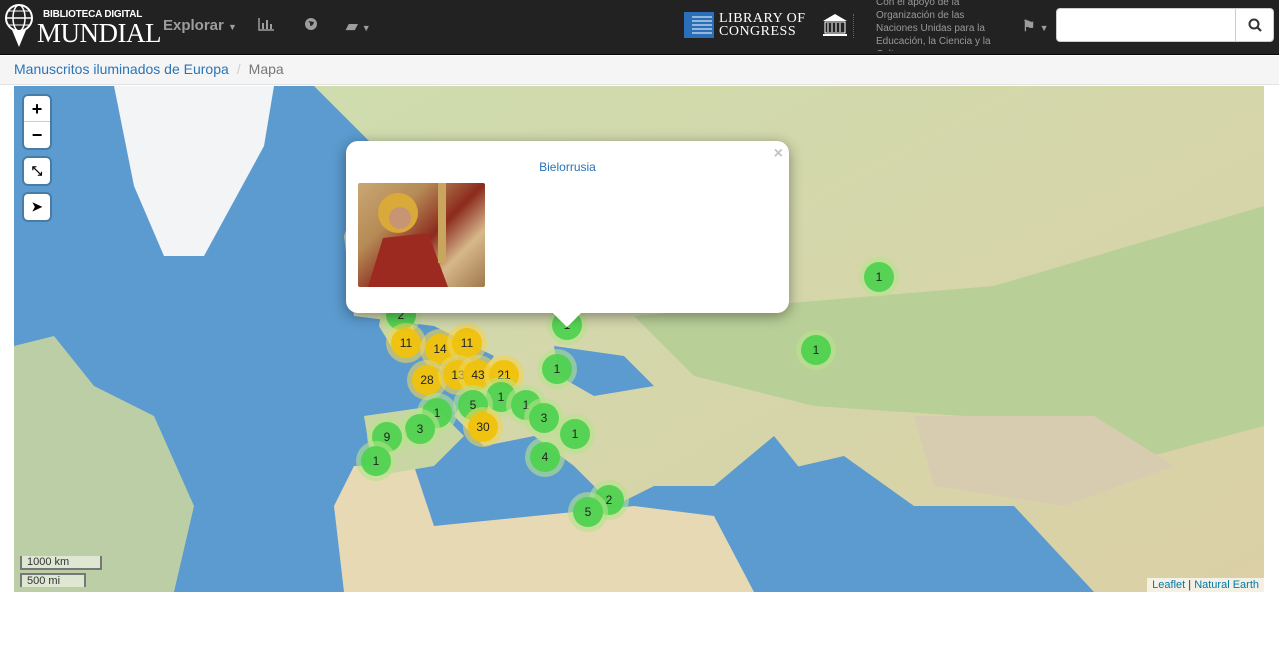 This screenshot has height=654, width=1279. Describe the element at coordinates (427, 380) in the screenshot. I see `cluster-count: 28` at that location.